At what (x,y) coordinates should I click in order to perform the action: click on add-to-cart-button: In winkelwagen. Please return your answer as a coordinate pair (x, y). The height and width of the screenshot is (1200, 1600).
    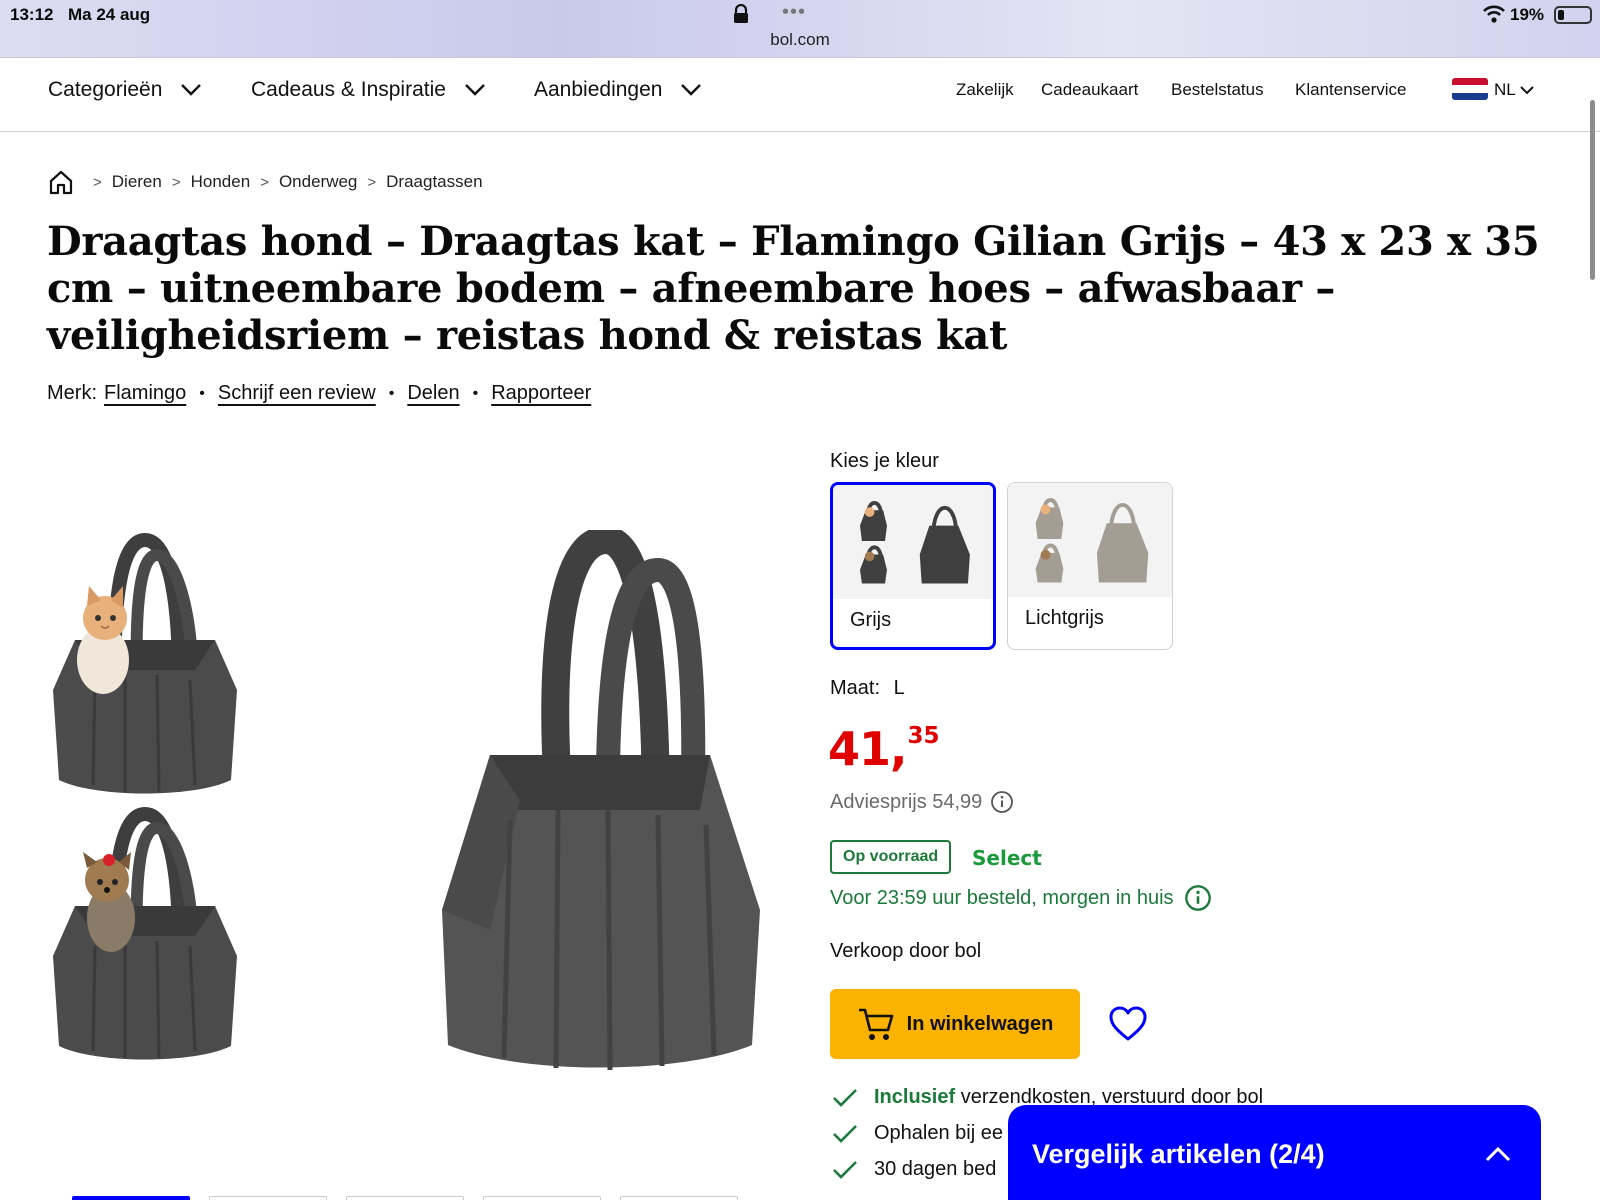
    Looking at the image, I should click on (955, 1024).